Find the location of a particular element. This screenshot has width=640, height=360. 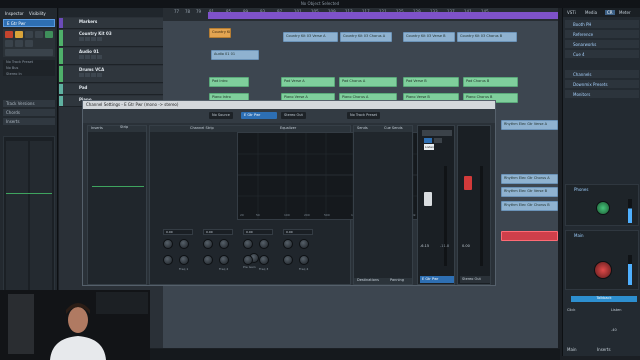

tab-vsti: VSTi is located at coordinates (571, 12).